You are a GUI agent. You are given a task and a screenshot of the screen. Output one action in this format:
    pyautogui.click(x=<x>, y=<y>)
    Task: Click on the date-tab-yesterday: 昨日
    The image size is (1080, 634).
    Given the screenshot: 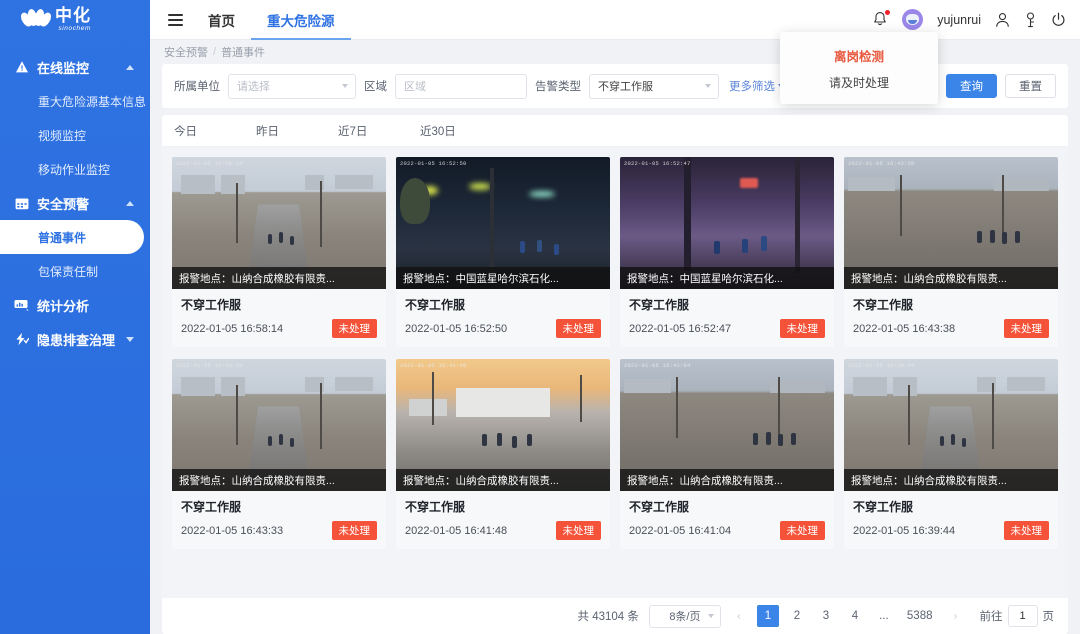 What is the action you would take?
    pyautogui.click(x=297, y=131)
    